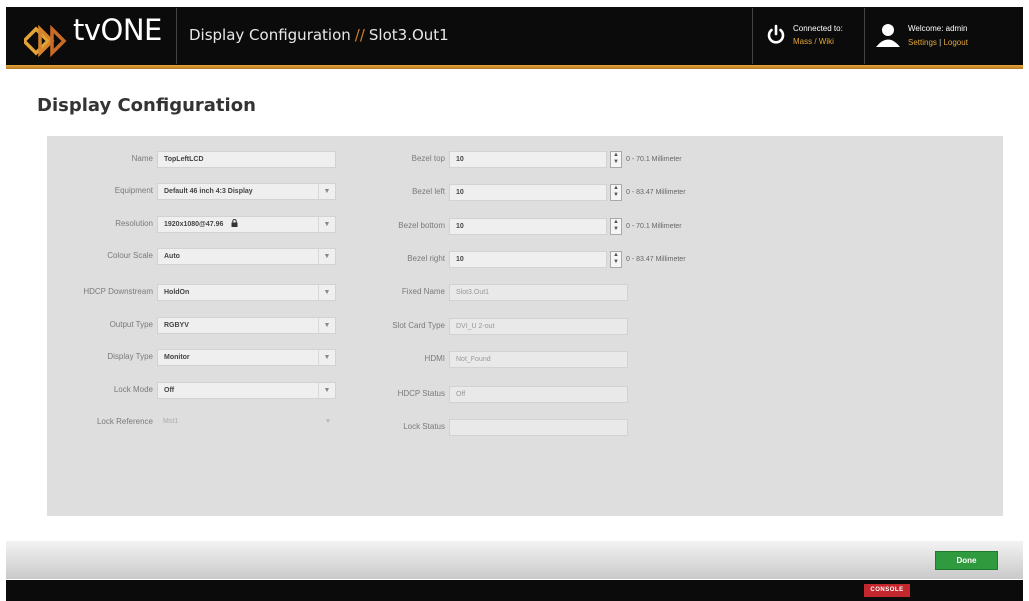 The image size is (1029, 601). Describe the element at coordinates (654, 159) in the screenshot. I see `bezel-top-range: 0 - 70.1 Millimeter` at that location.